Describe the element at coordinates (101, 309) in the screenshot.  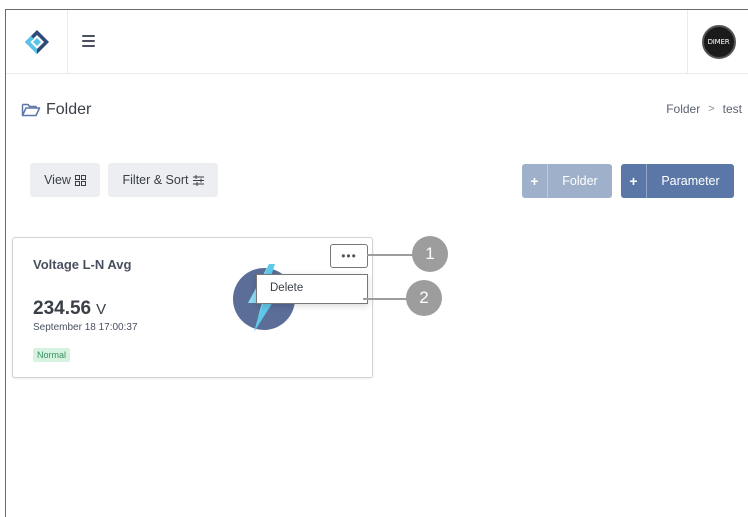
I see `card-value-unit: V` at that location.